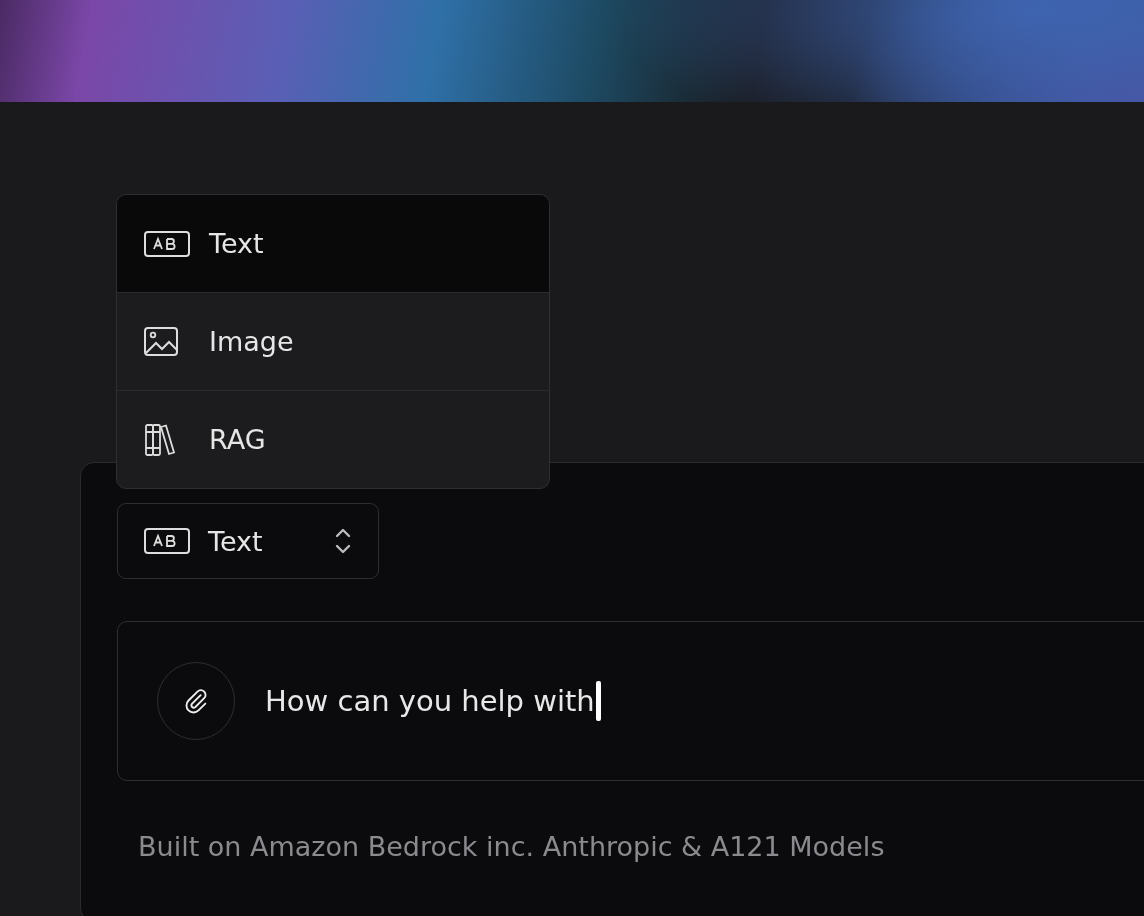 This screenshot has height=916, width=1144. What do you see at coordinates (162, 341) in the screenshot?
I see `image-icon` at bounding box center [162, 341].